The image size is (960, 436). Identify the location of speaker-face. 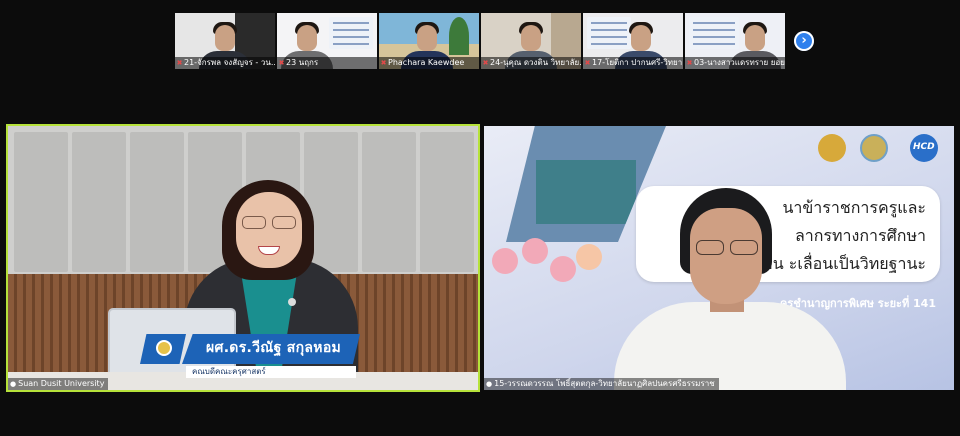
(269, 230).